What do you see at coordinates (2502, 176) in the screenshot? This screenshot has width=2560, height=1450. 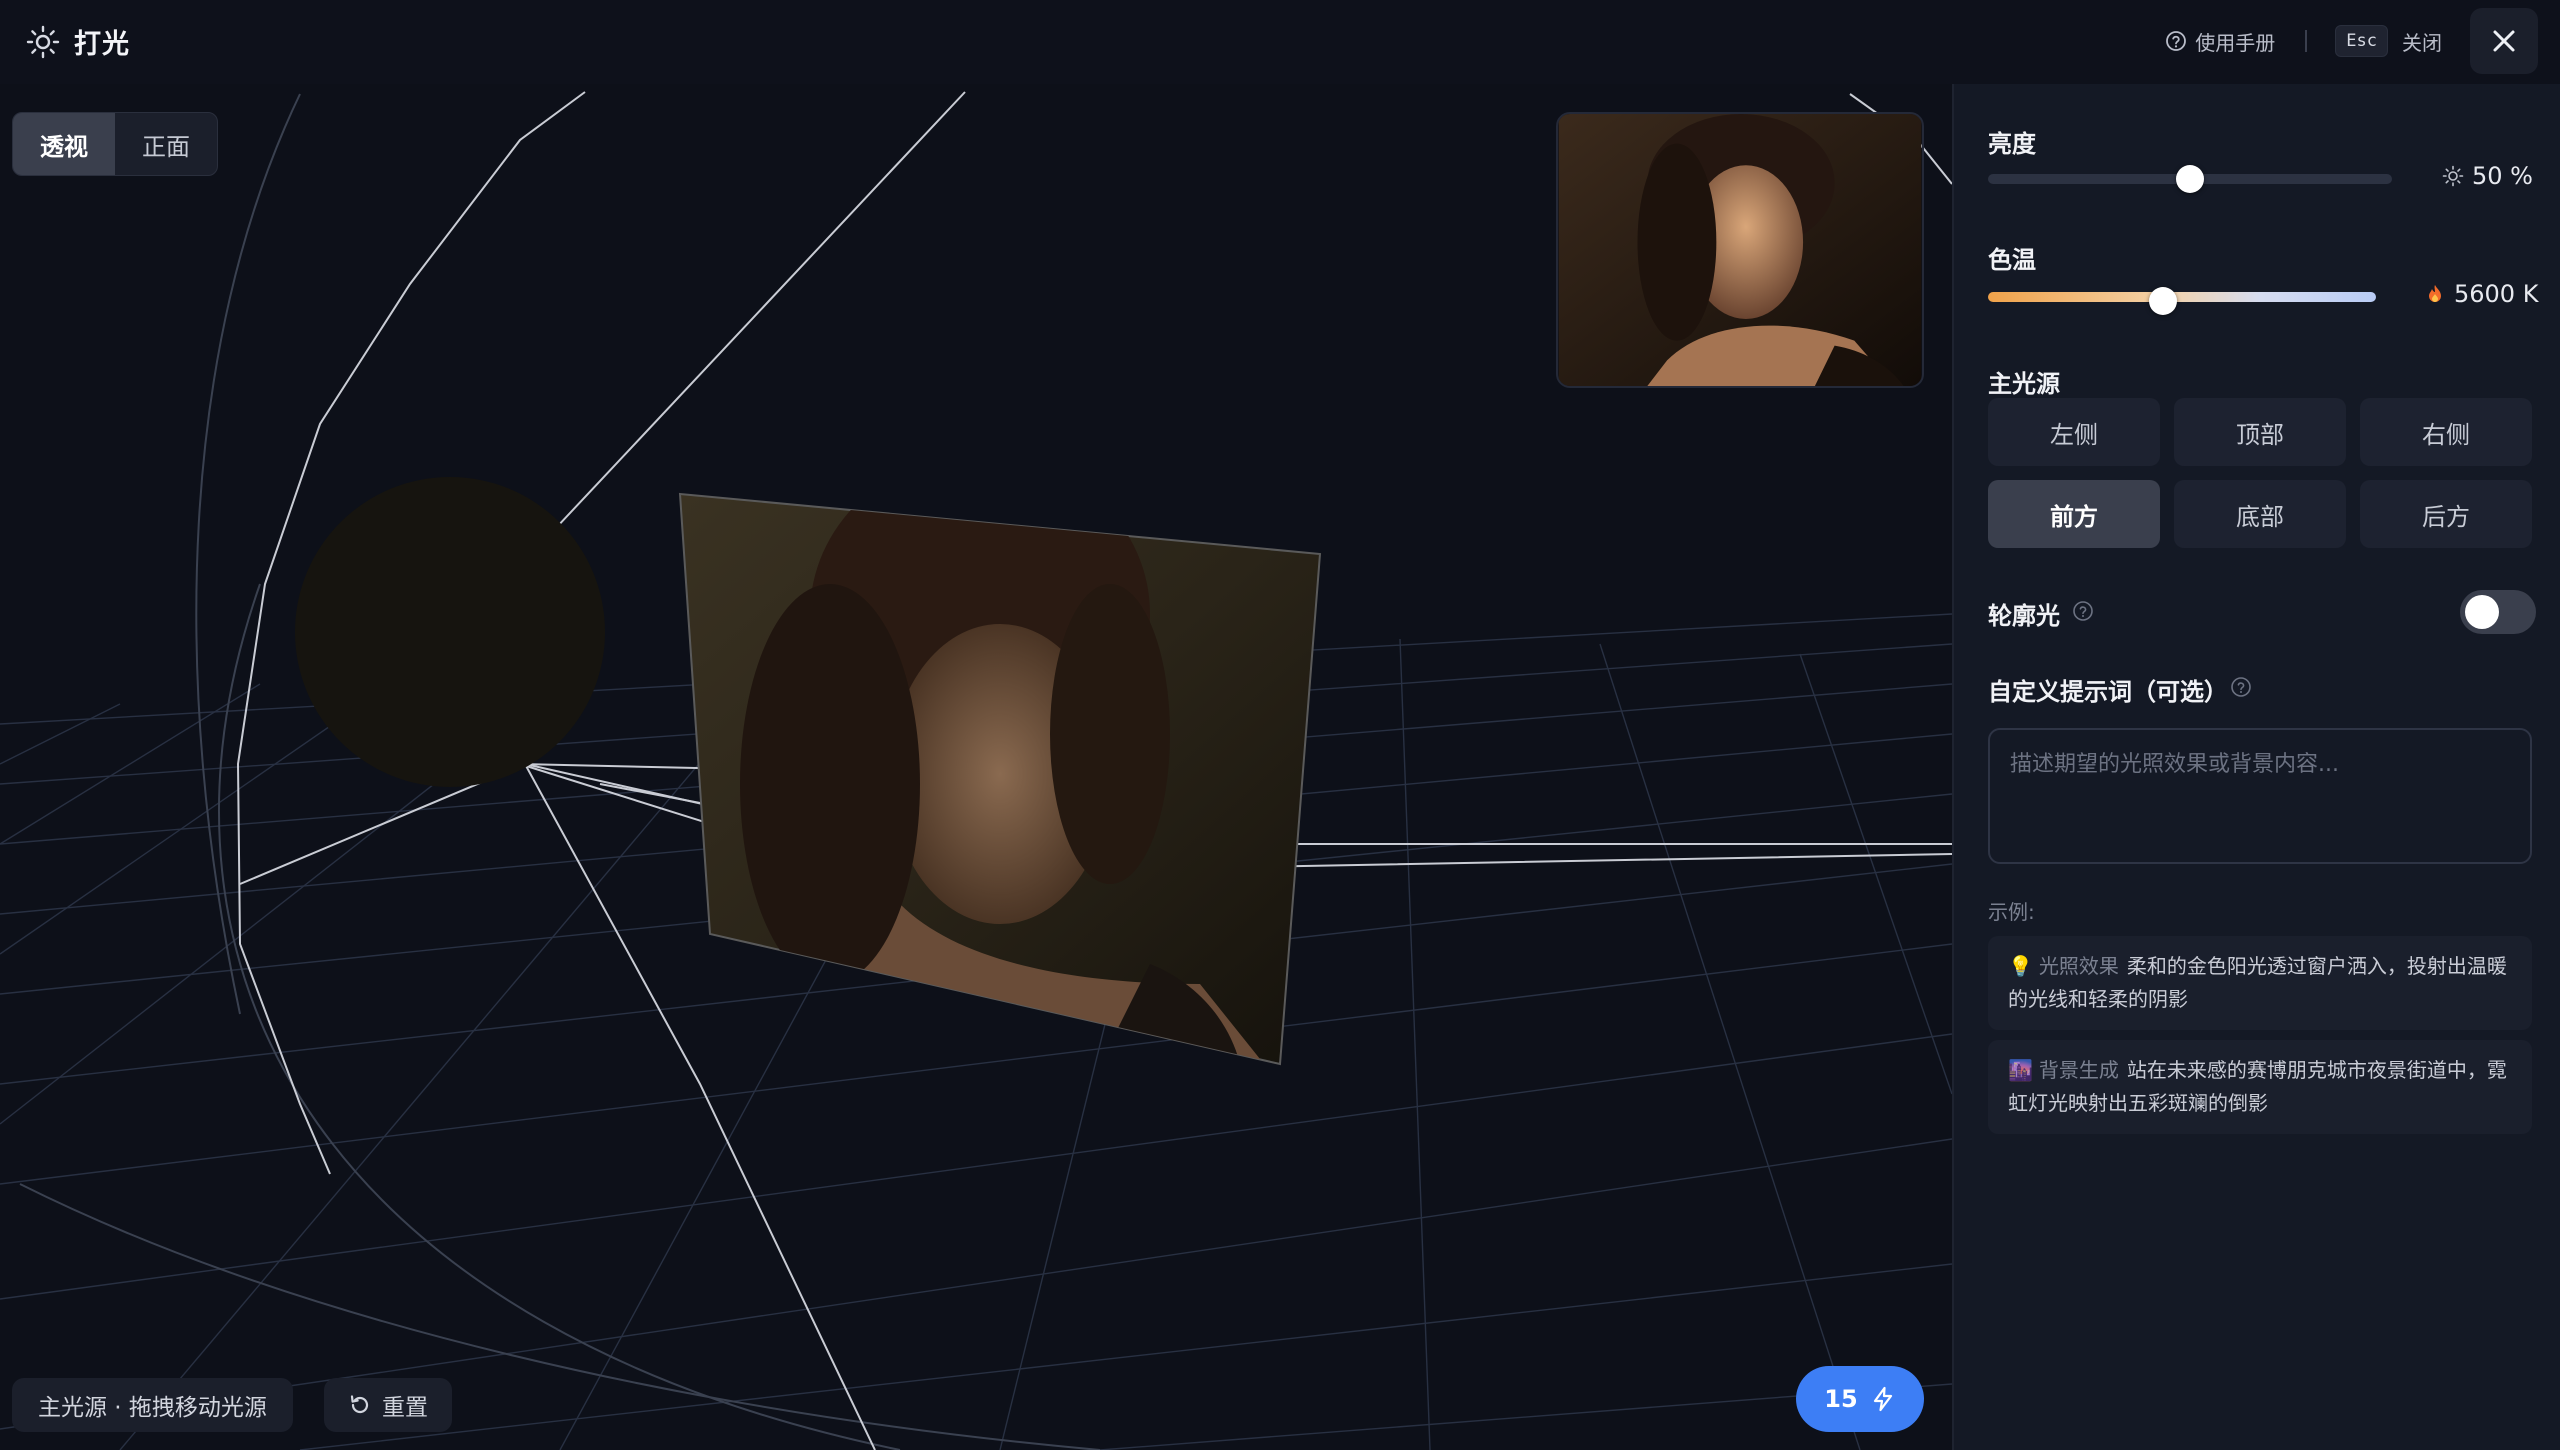 I see `brightness-value: 50 %` at bounding box center [2502, 176].